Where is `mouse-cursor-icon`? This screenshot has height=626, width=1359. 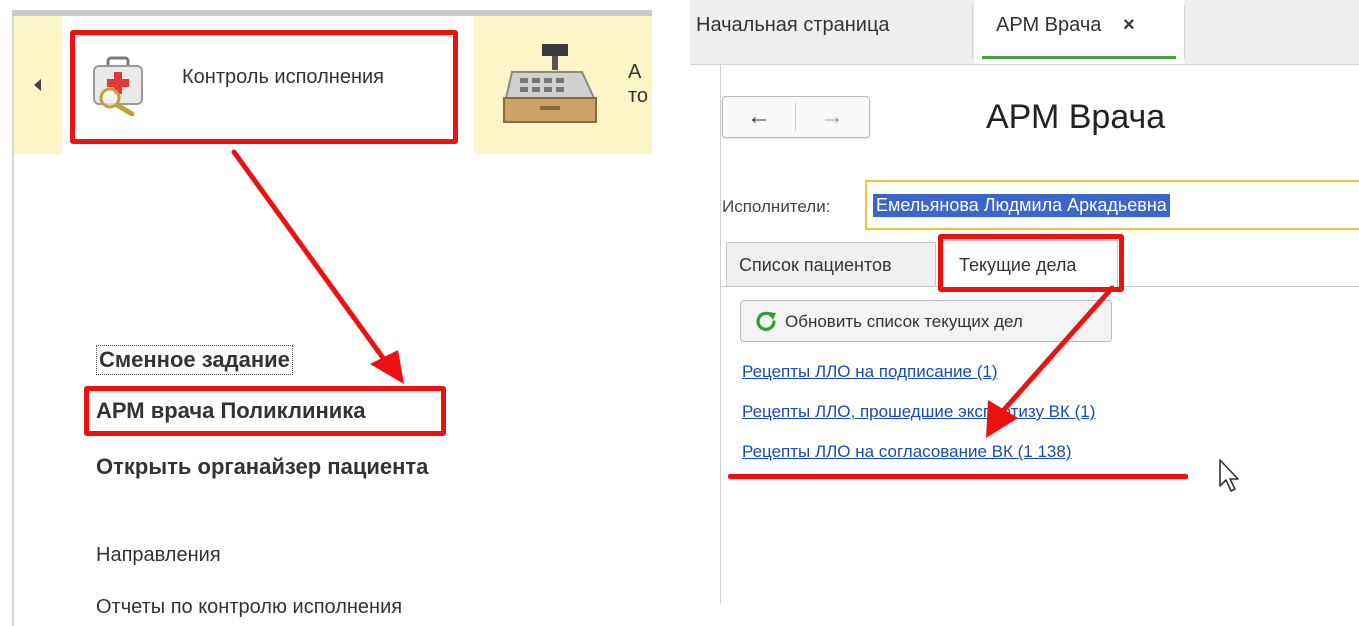 mouse-cursor-icon is located at coordinates (1229, 475).